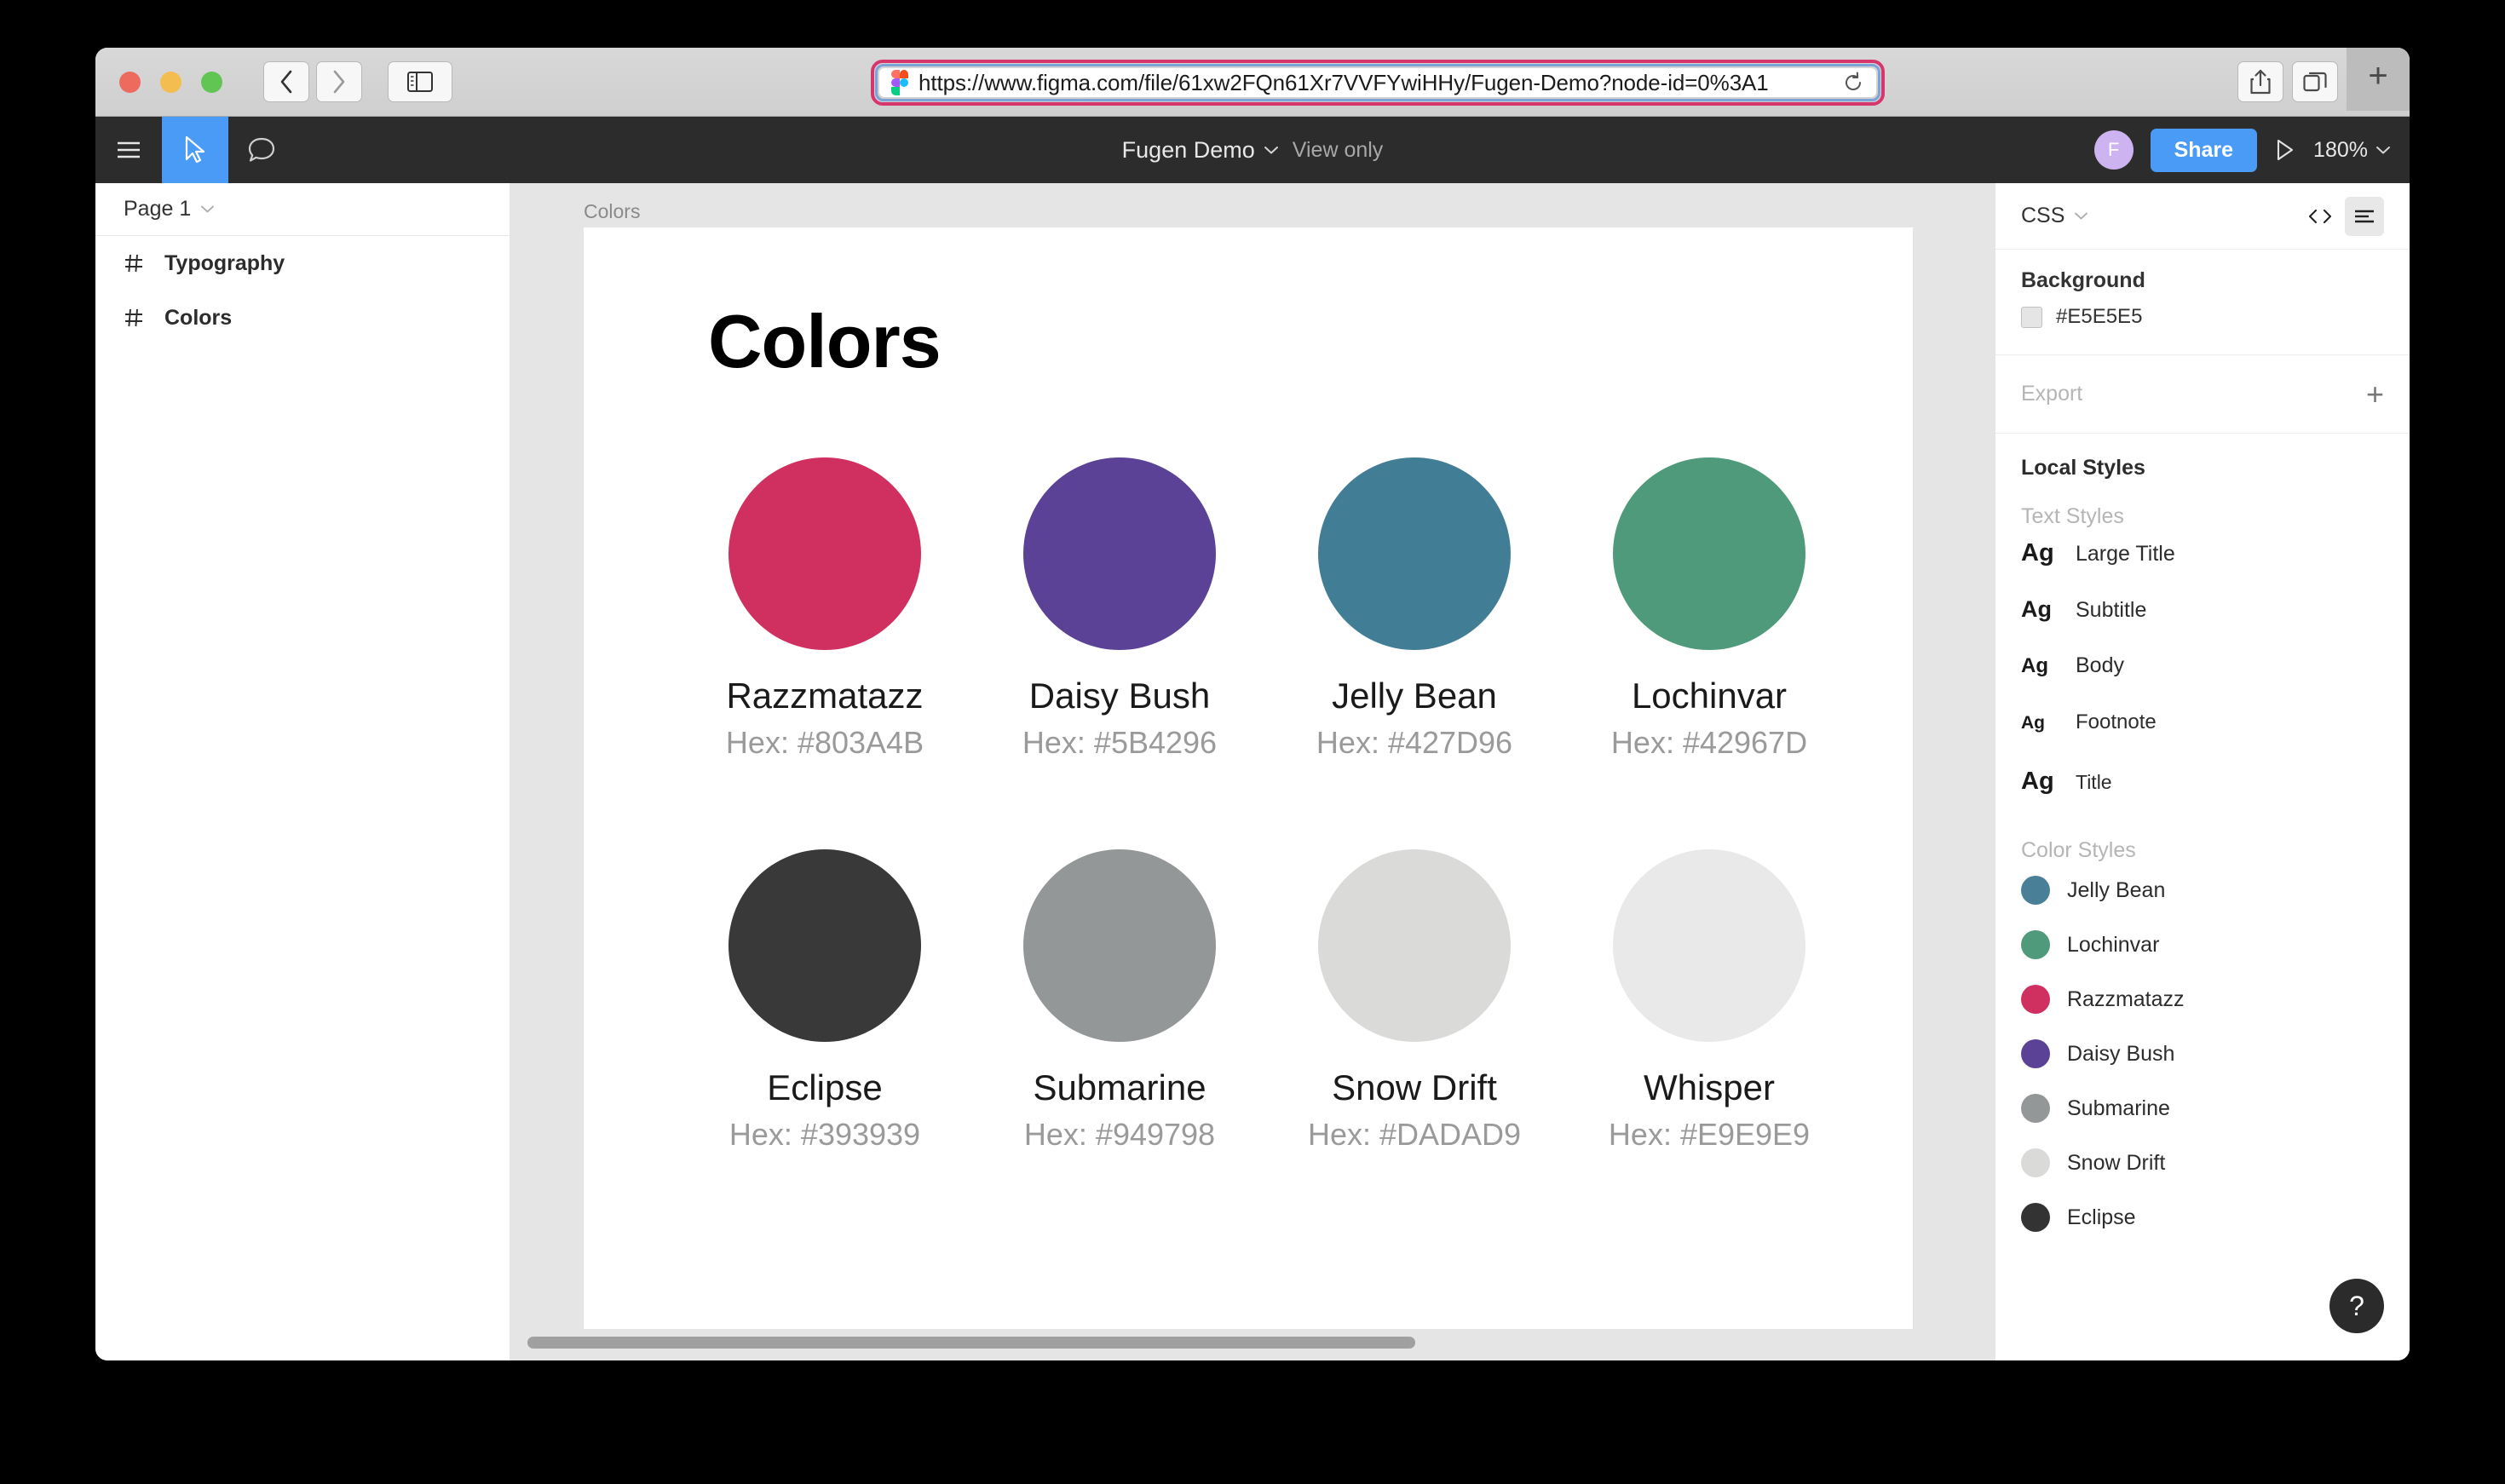 The width and height of the screenshot is (2505, 1484). What do you see at coordinates (825, 1087) in the screenshot?
I see `swatch-name: Eclipse` at bounding box center [825, 1087].